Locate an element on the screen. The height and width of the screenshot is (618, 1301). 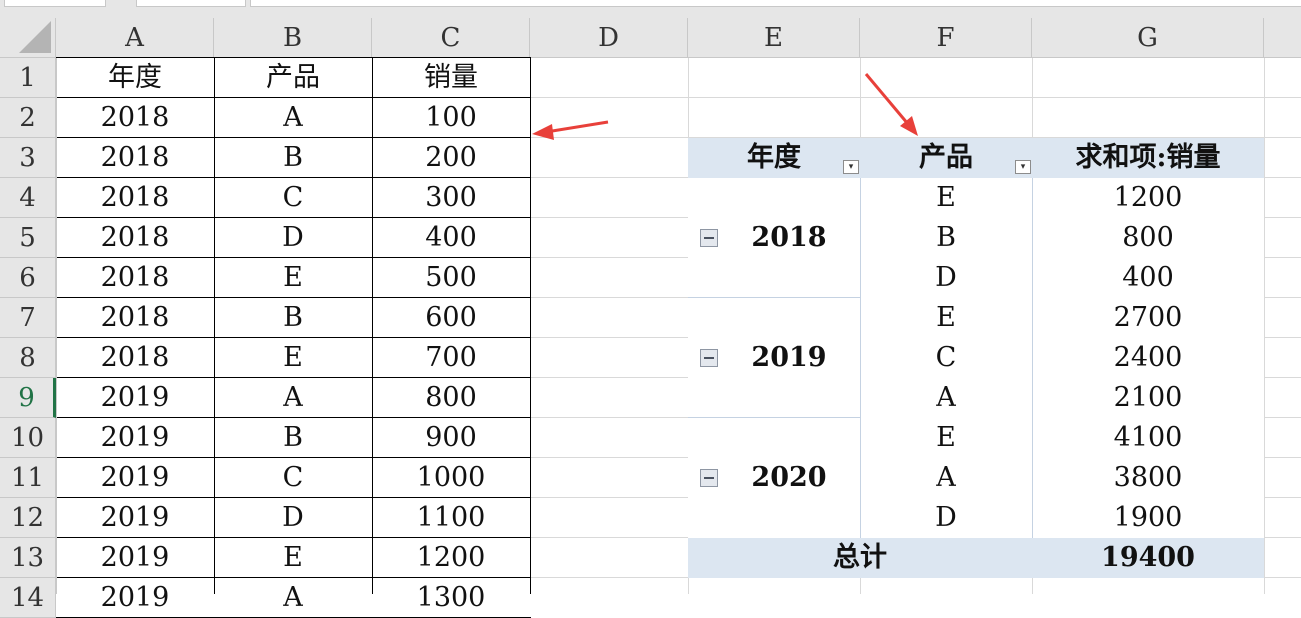
sheet-tab-strip is located at coordinates (650, 9).